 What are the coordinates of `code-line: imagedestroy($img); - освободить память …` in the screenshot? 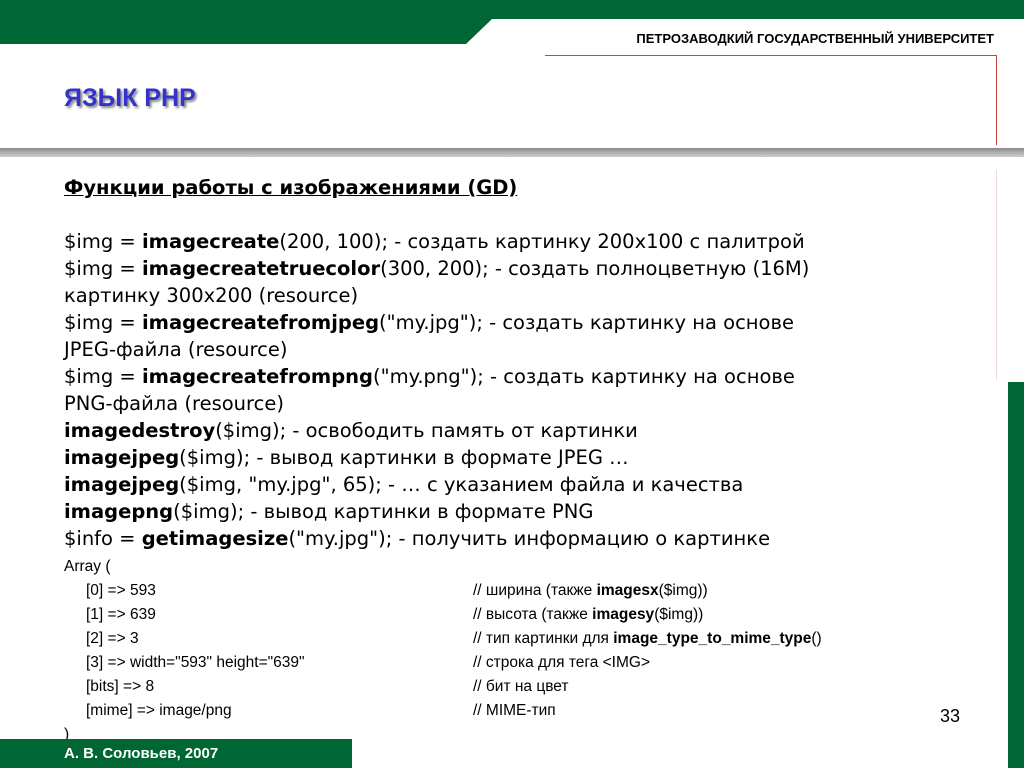 It's located at (514, 430).